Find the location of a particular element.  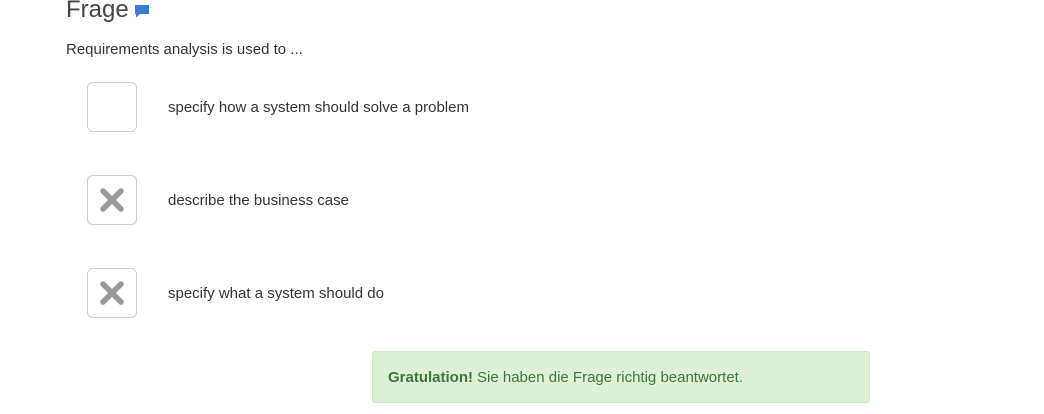

page-title: Frage is located at coordinates (97, 11).